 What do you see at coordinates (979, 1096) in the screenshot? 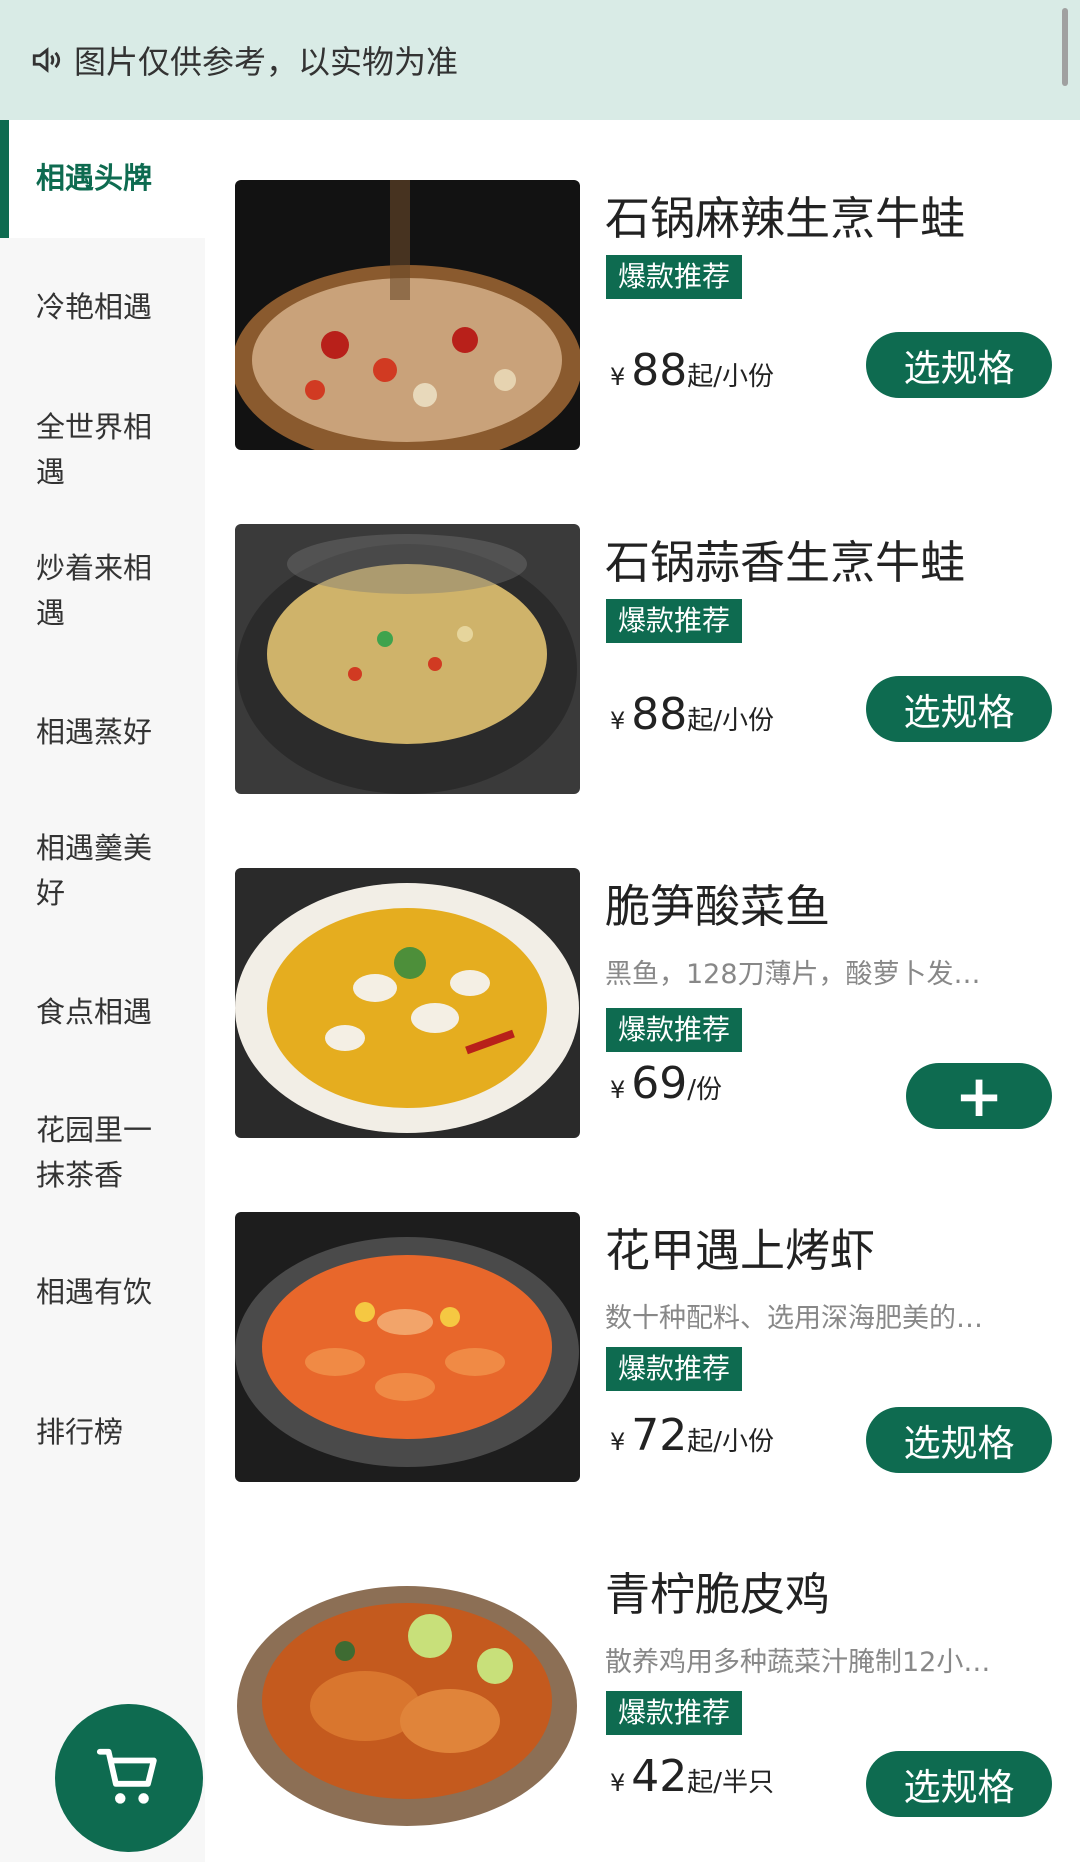
I see `add-to-cart-button: +` at bounding box center [979, 1096].